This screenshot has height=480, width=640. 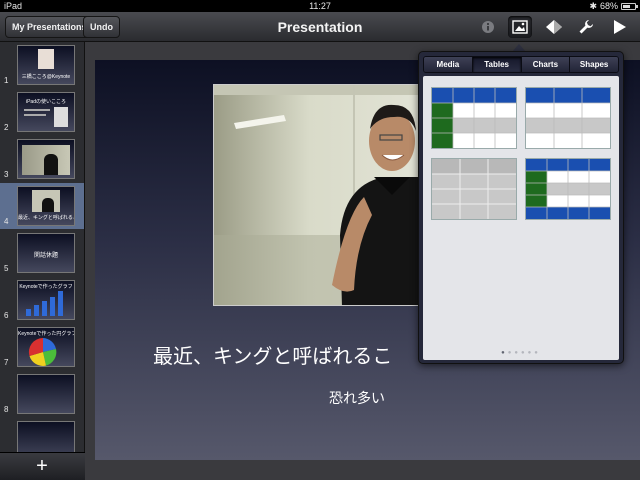 I want to click on battery-percent: 68%, so click(x=608, y=6).